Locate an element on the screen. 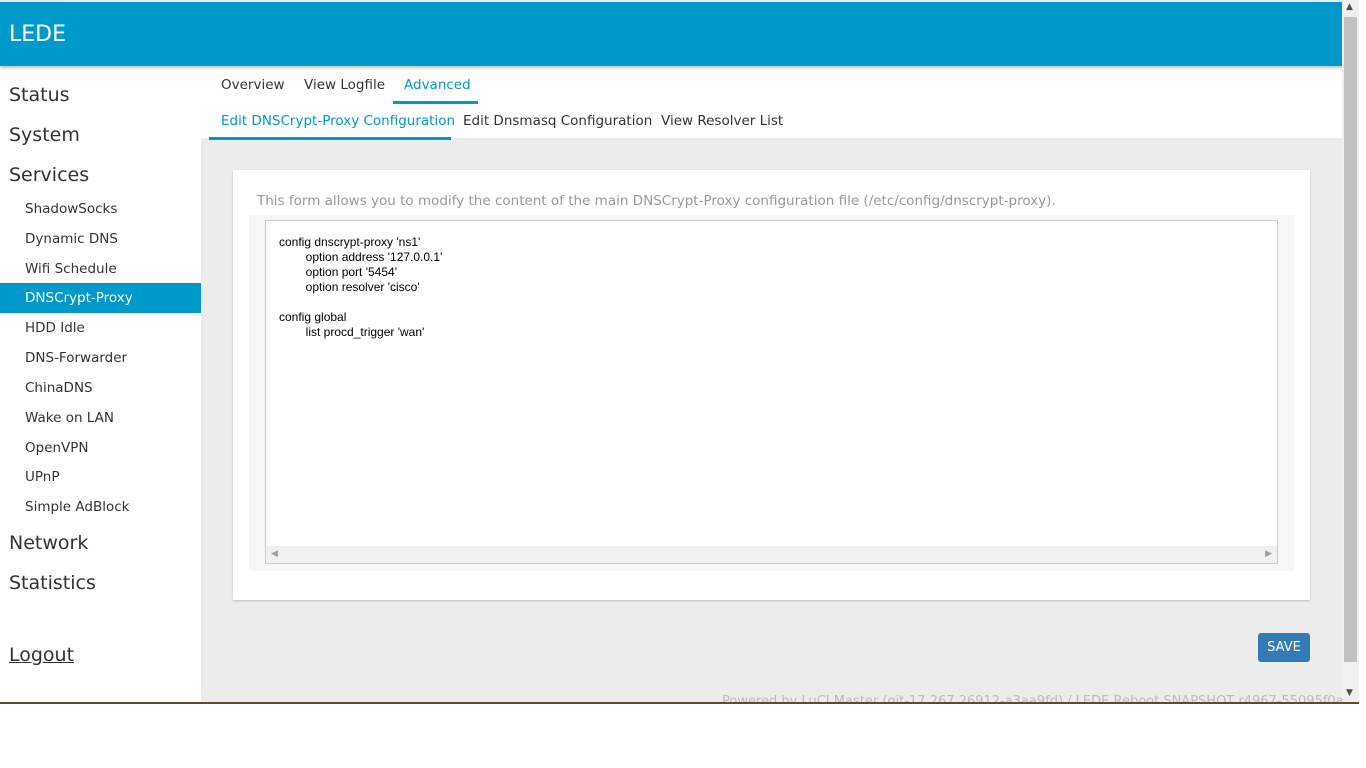 The height and width of the screenshot is (768, 1366). tab-overview: Overview is located at coordinates (253, 85).